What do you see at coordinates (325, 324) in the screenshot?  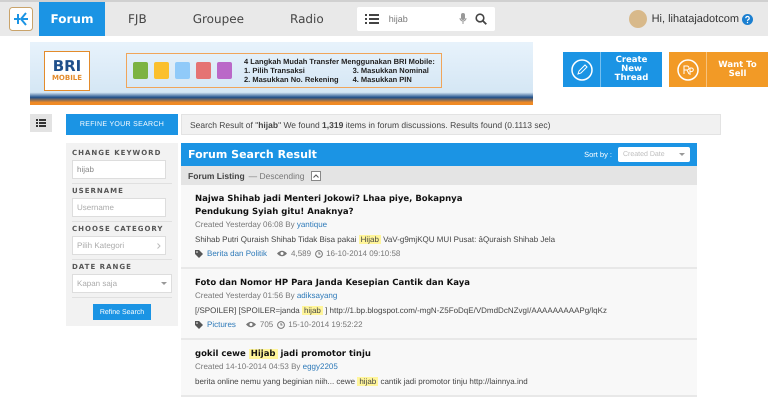 I see `post-date: 15-10-2014 19:52:22` at bounding box center [325, 324].